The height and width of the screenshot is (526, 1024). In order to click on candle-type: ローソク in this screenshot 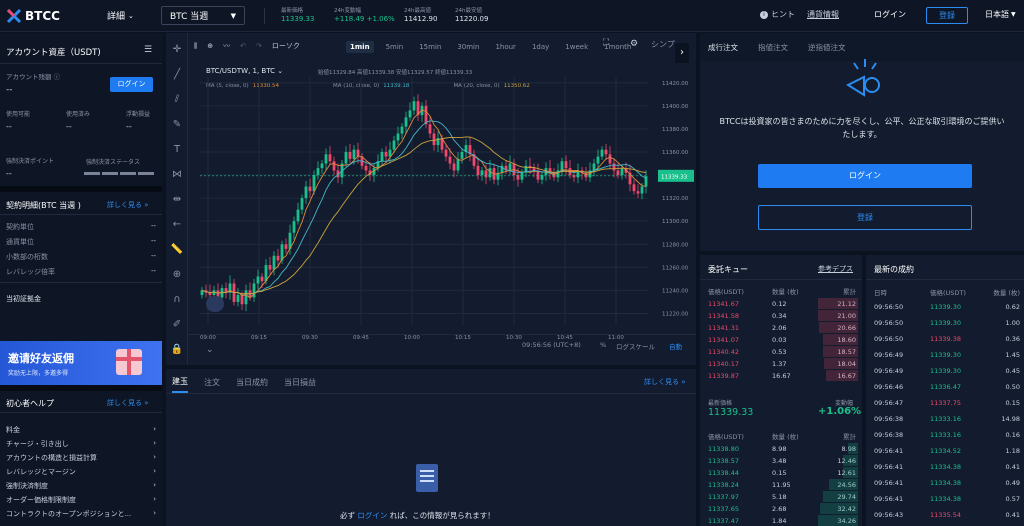, I will do `click(286, 46)`.